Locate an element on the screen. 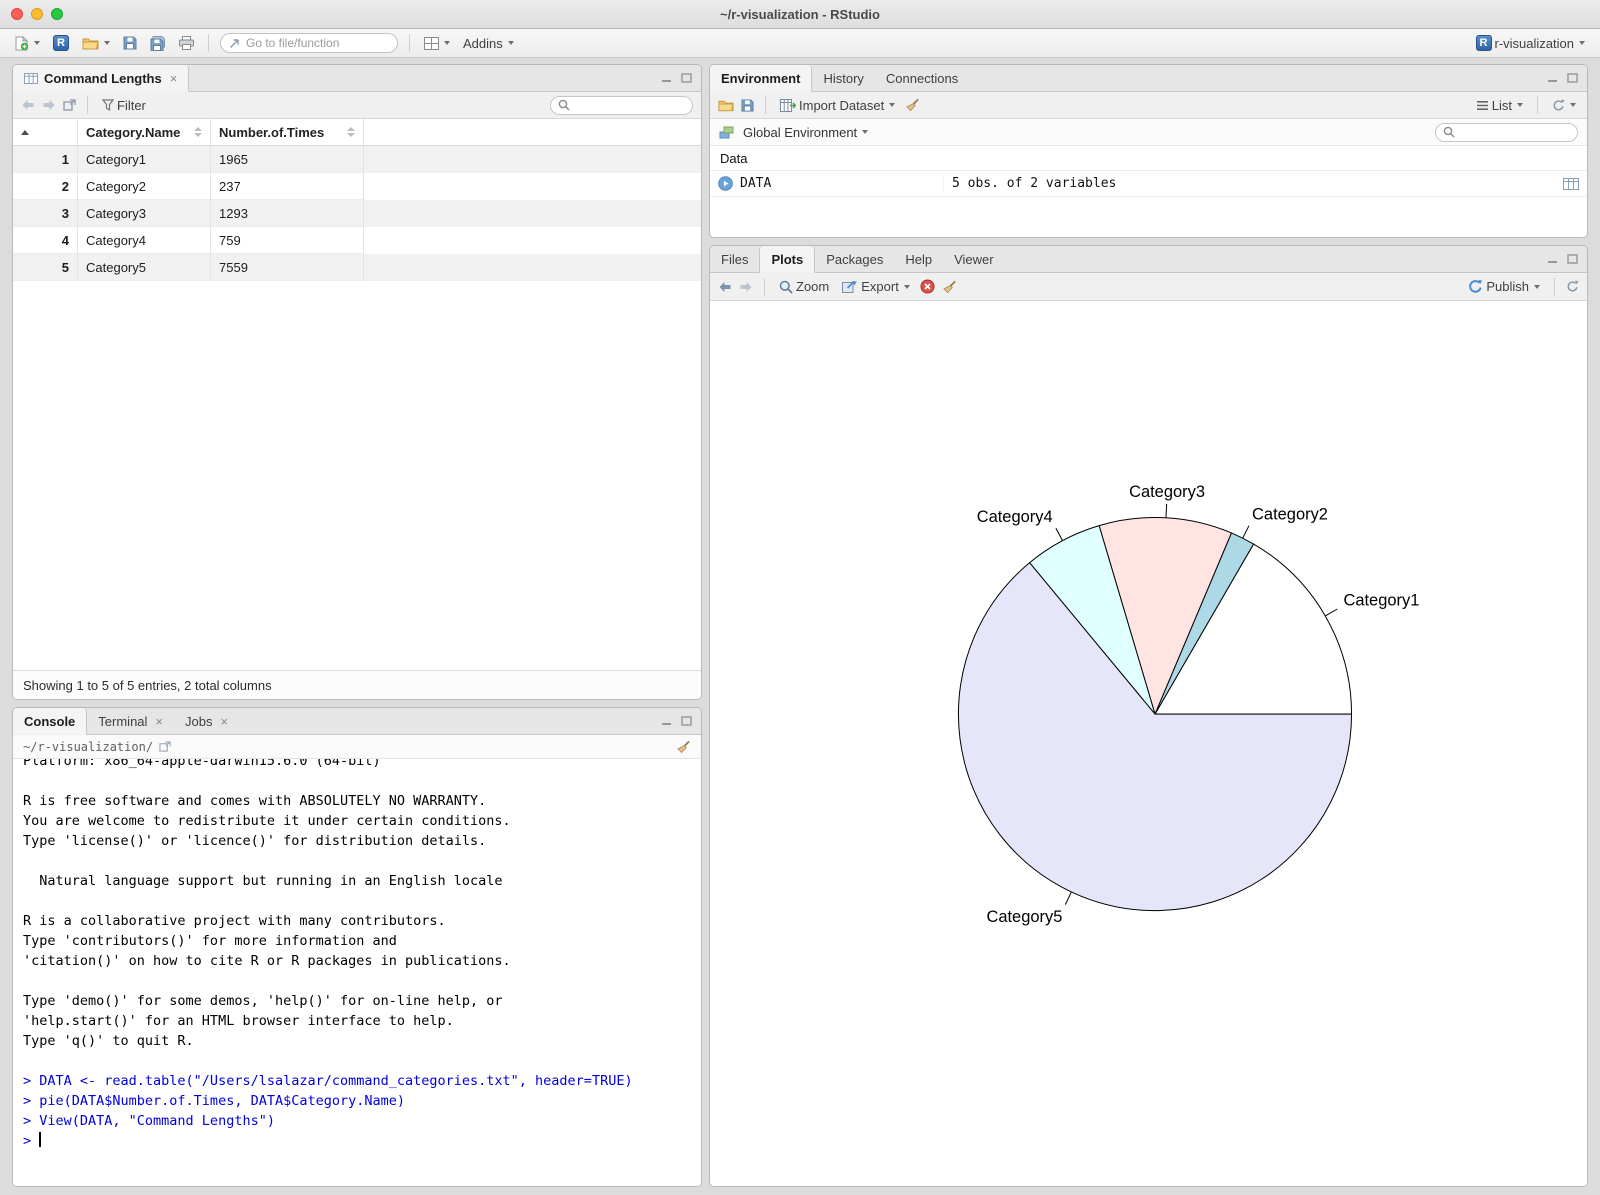  save-all-button is located at coordinates (158, 43).